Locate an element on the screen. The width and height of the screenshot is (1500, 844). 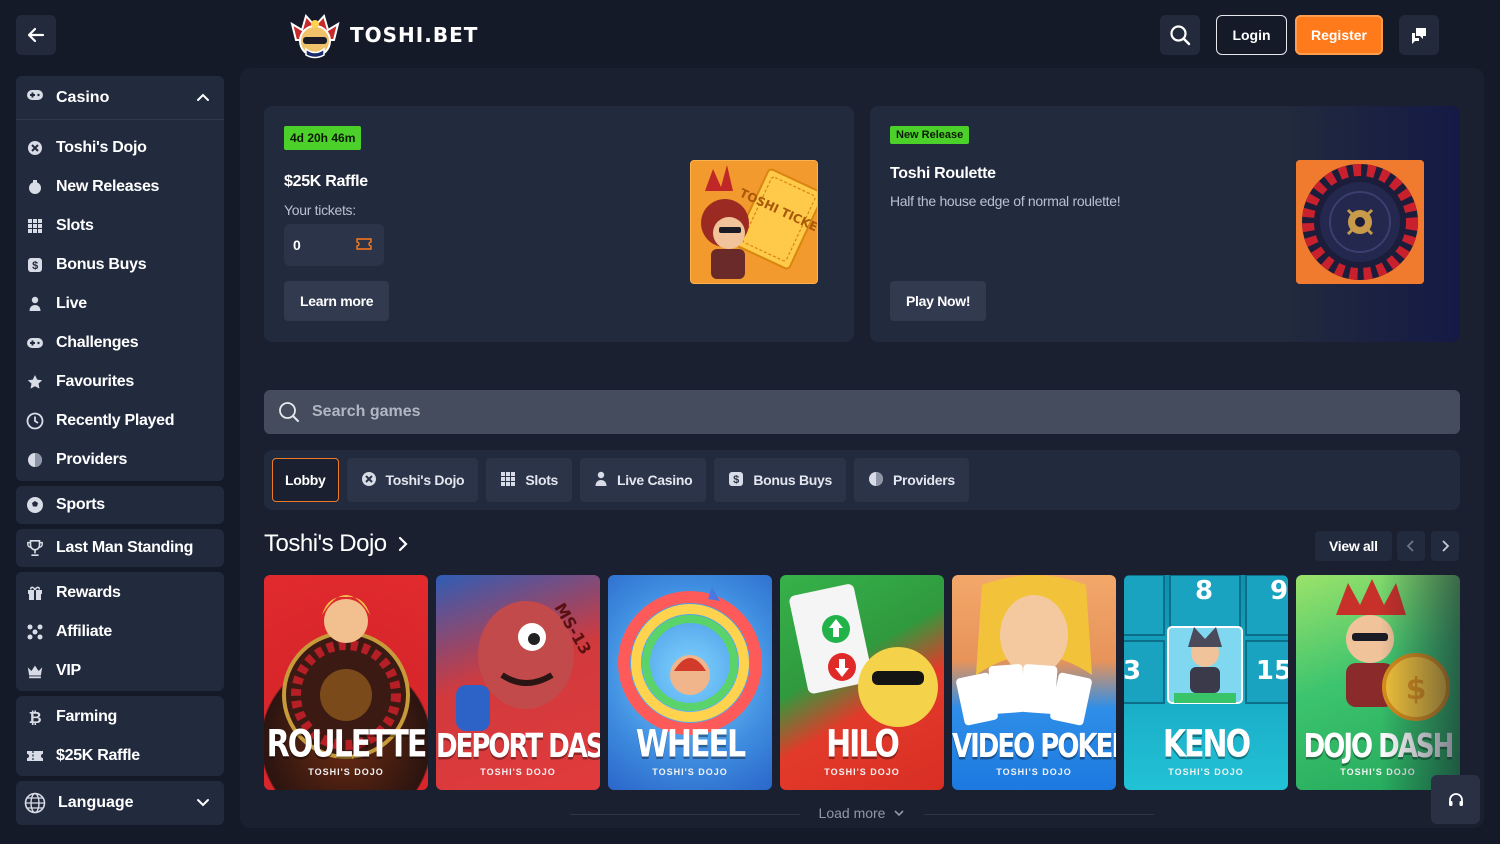
language-label: Language is located at coordinates (96, 802).